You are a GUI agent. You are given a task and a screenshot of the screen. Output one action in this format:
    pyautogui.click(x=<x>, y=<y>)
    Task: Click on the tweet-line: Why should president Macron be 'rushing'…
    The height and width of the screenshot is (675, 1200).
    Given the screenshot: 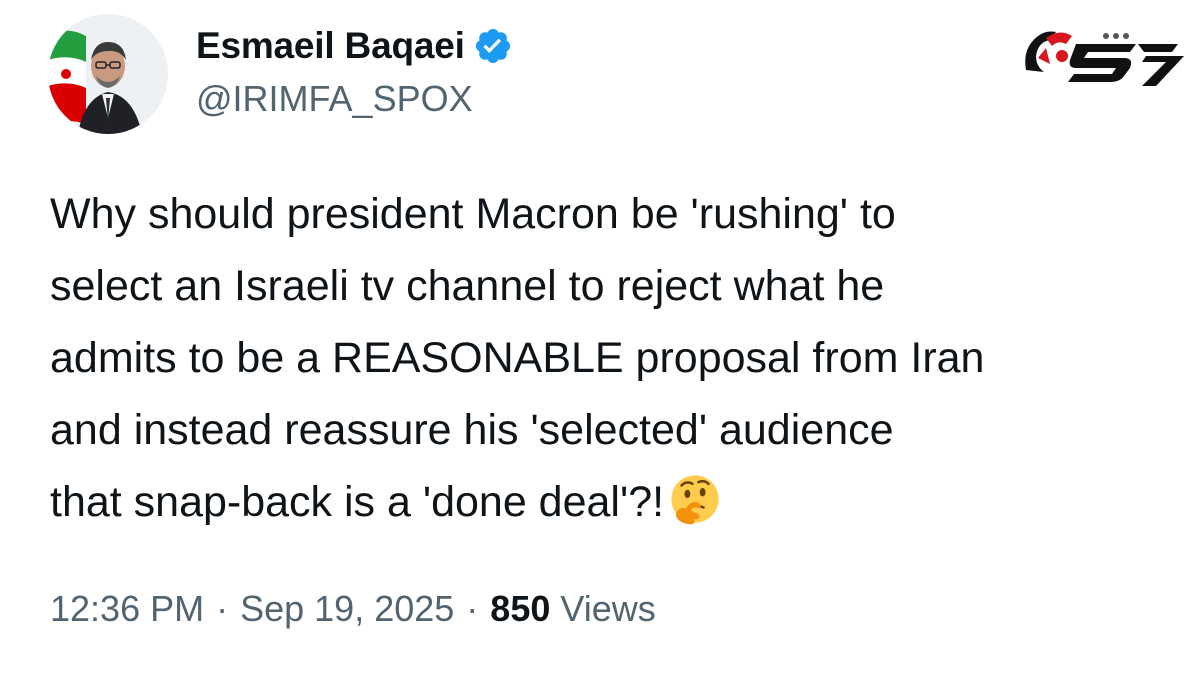 What is the action you would take?
    pyautogui.click(x=473, y=214)
    